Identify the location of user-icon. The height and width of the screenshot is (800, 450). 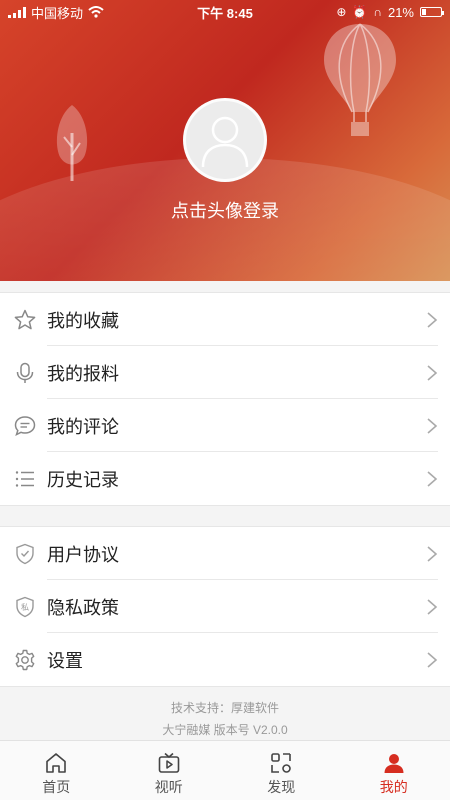
(394, 763).